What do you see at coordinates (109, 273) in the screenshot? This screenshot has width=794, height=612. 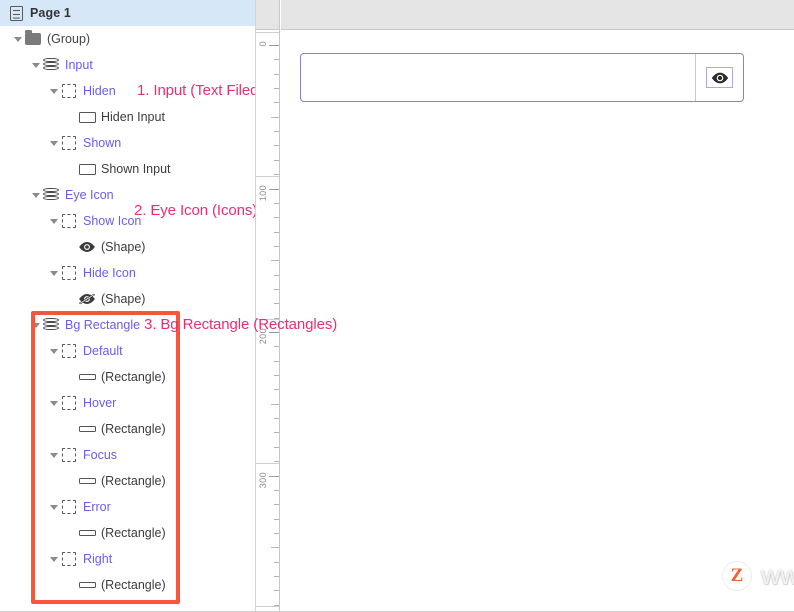 I see `layer-label: Hide Icon` at bounding box center [109, 273].